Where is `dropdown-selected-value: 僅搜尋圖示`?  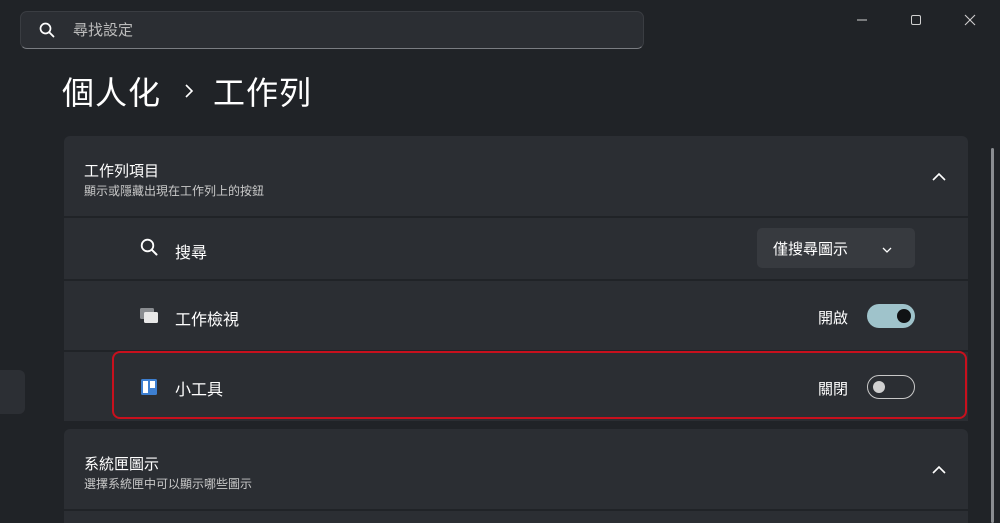
dropdown-selected-value: 僅搜尋圖示 is located at coordinates (811, 248).